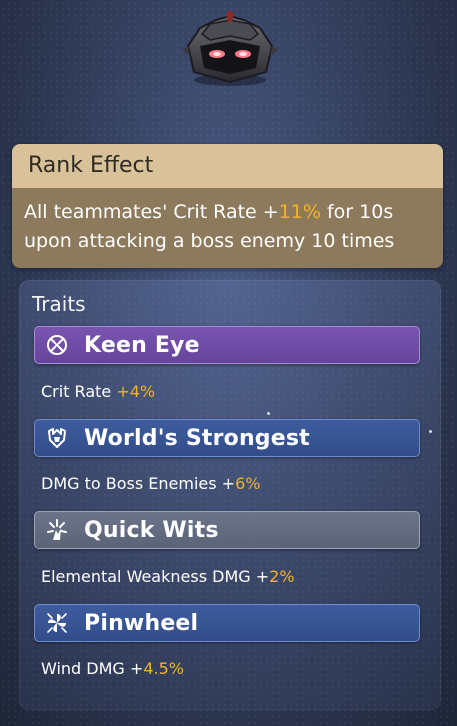 The width and height of the screenshot is (457, 726). I want to click on pinwheel-icon, so click(57, 623).